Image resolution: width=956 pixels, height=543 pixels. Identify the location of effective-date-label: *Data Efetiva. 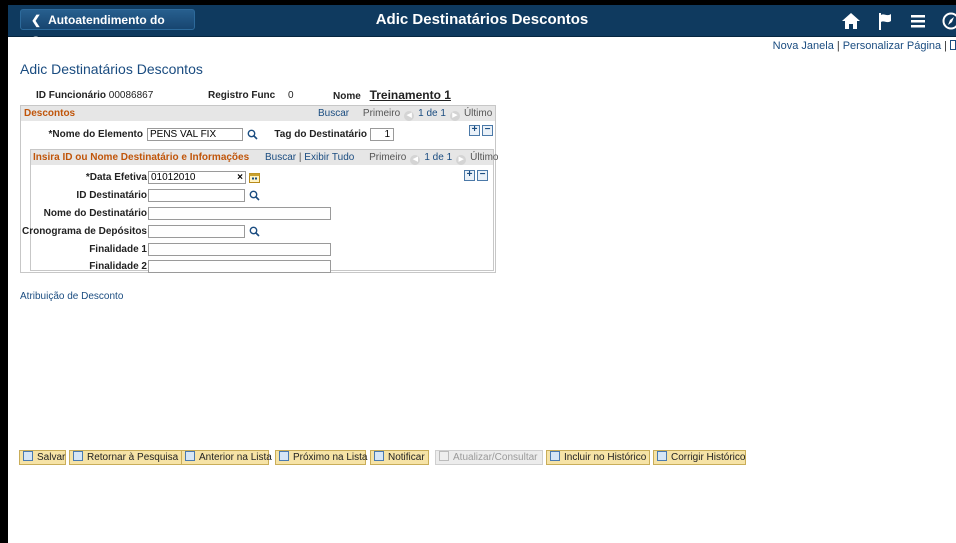
(116, 177).